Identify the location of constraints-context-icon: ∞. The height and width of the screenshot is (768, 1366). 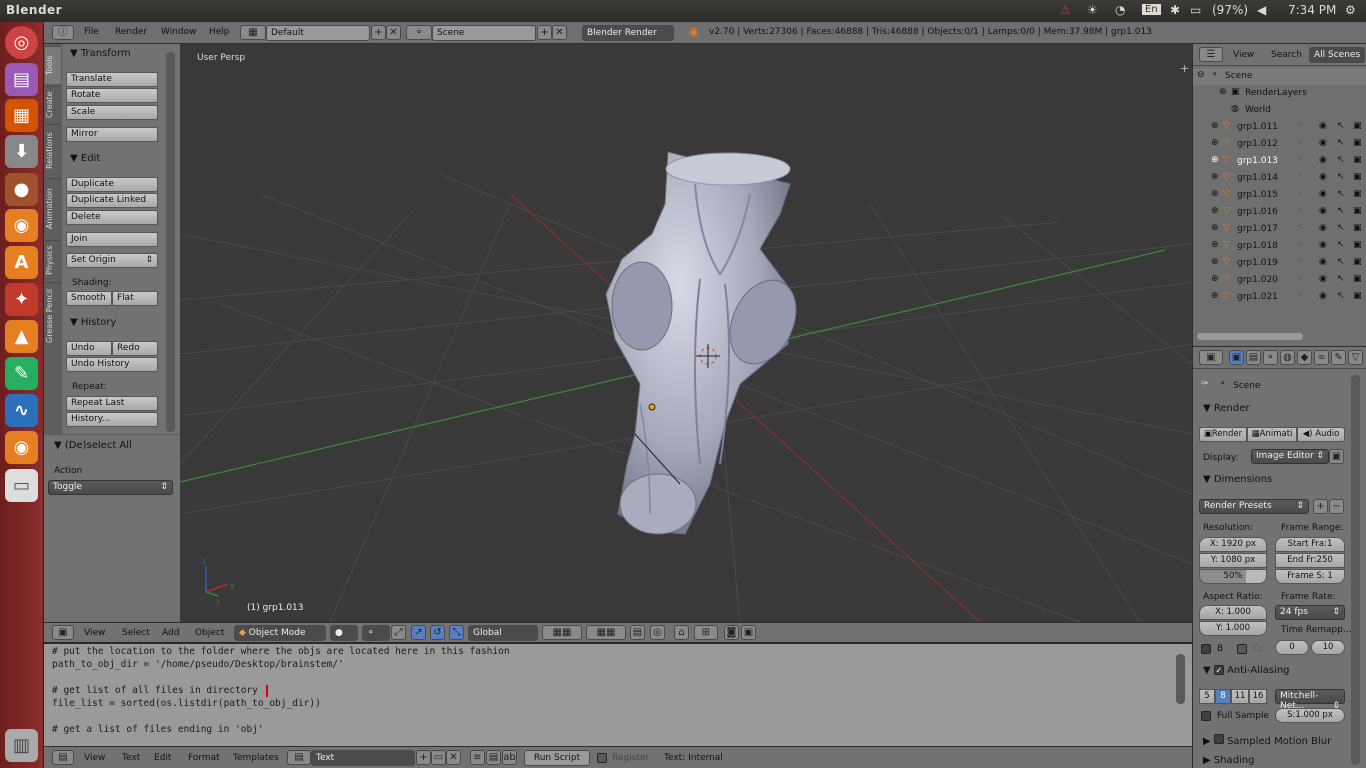
(1321, 357).